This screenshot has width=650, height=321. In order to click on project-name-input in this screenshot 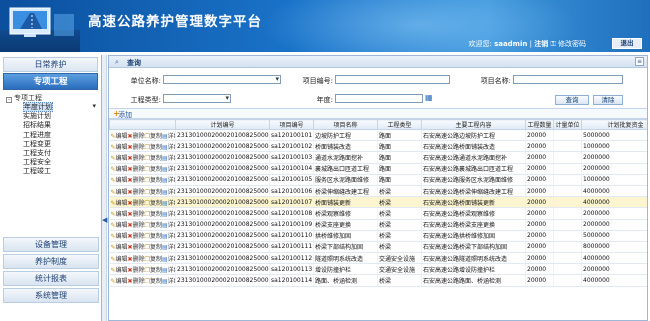, I will do `click(568, 79)`.